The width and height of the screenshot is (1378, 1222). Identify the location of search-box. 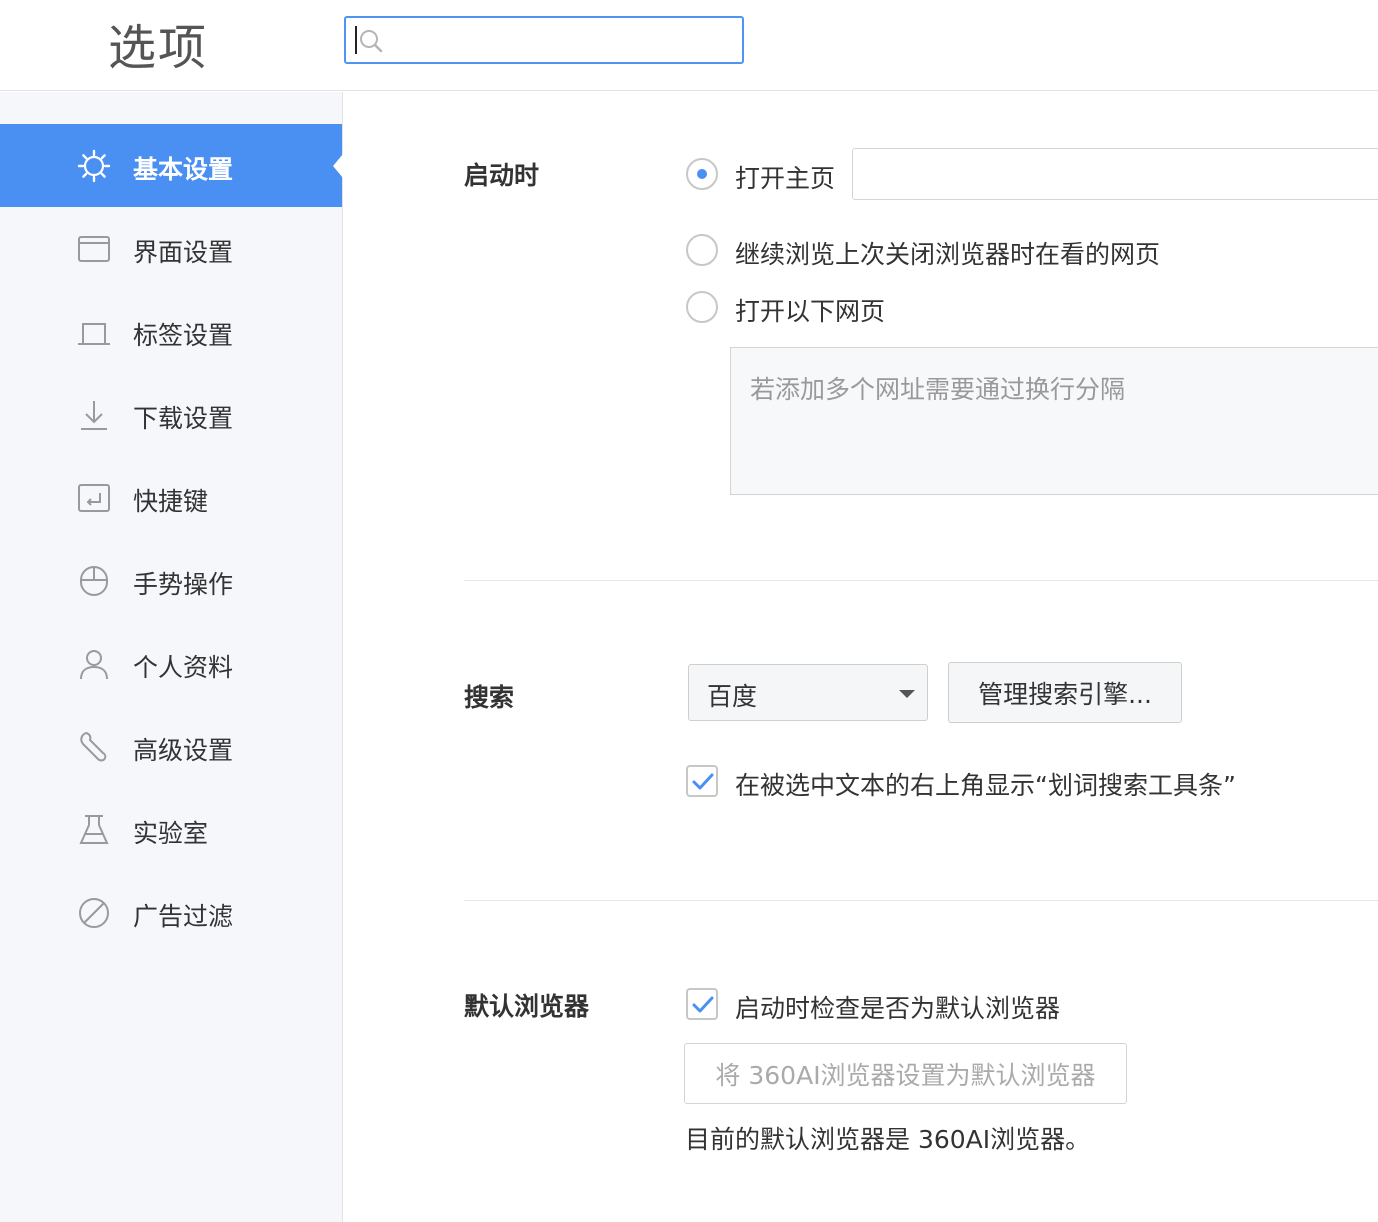
(544, 40).